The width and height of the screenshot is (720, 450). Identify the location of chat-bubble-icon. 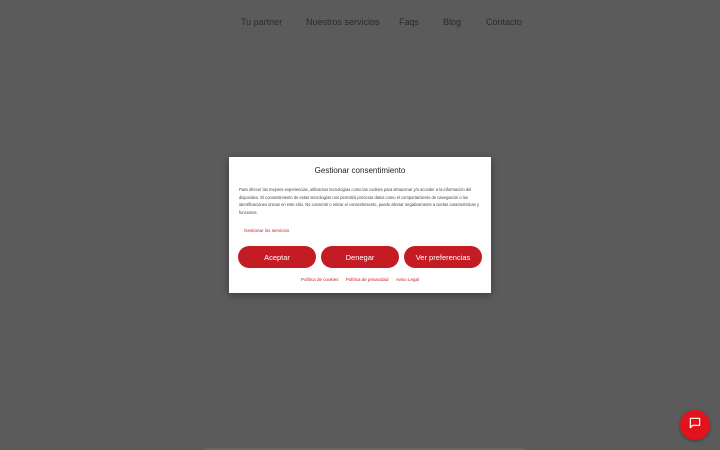
(695, 425).